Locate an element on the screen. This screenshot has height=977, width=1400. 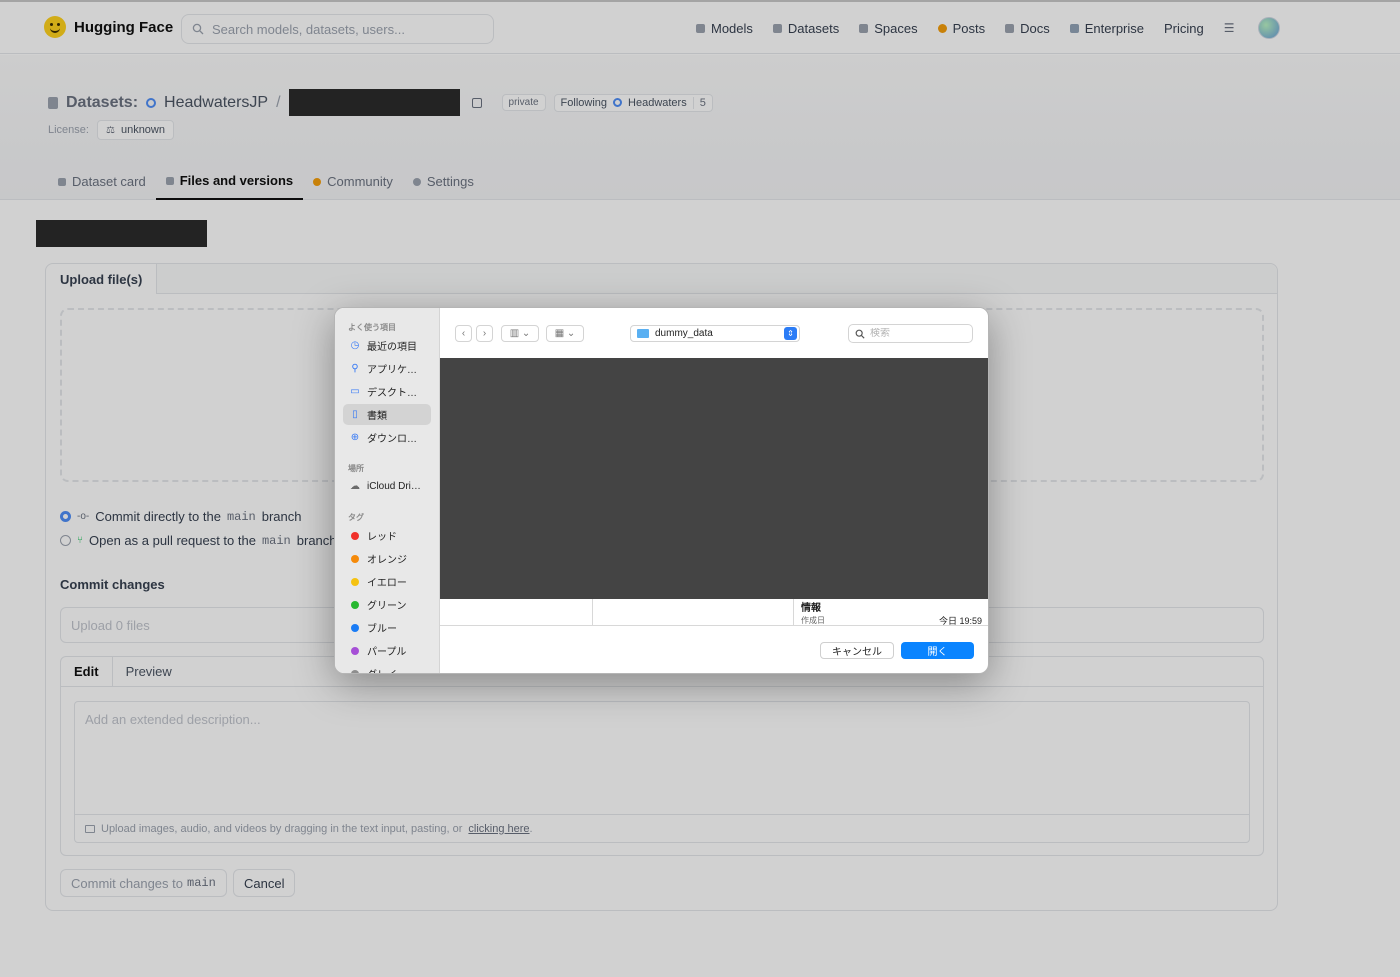
dialog-toolbar: ‹ › ▥ ⌄ ▦ ⌄ dummy_data ⇕ is located at coordinates (714, 333).